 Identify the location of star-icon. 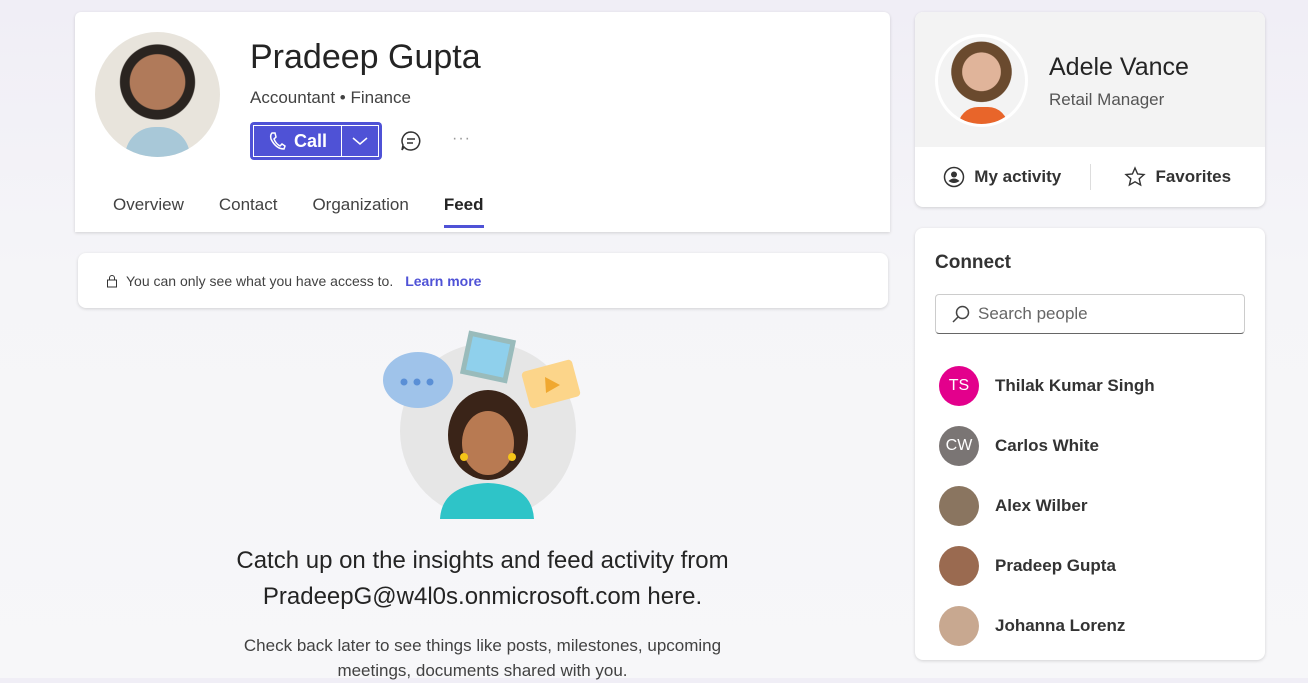
(1135, 176).